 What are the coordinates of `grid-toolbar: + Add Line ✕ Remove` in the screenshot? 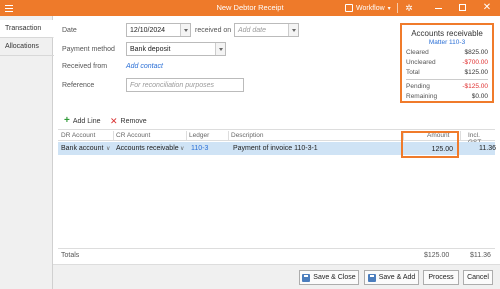 It's located at (276, 122).